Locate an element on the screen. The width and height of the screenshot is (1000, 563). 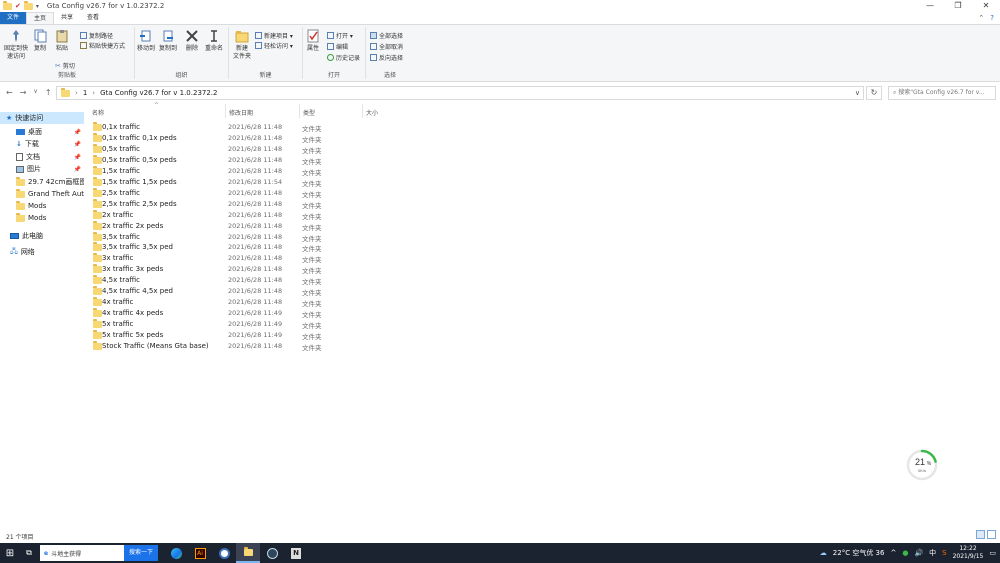
tab-file: 文件 is located at coordinates (13, 18).